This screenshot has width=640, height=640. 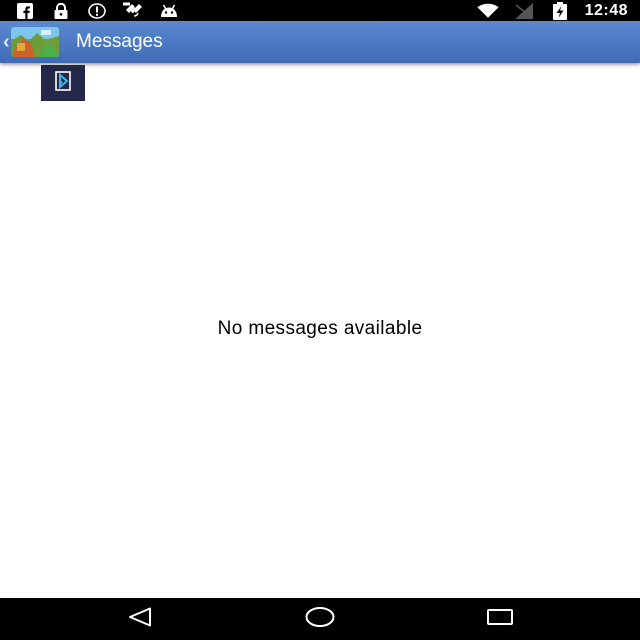 I want to click on android-icon, so click(x=169, y=10).